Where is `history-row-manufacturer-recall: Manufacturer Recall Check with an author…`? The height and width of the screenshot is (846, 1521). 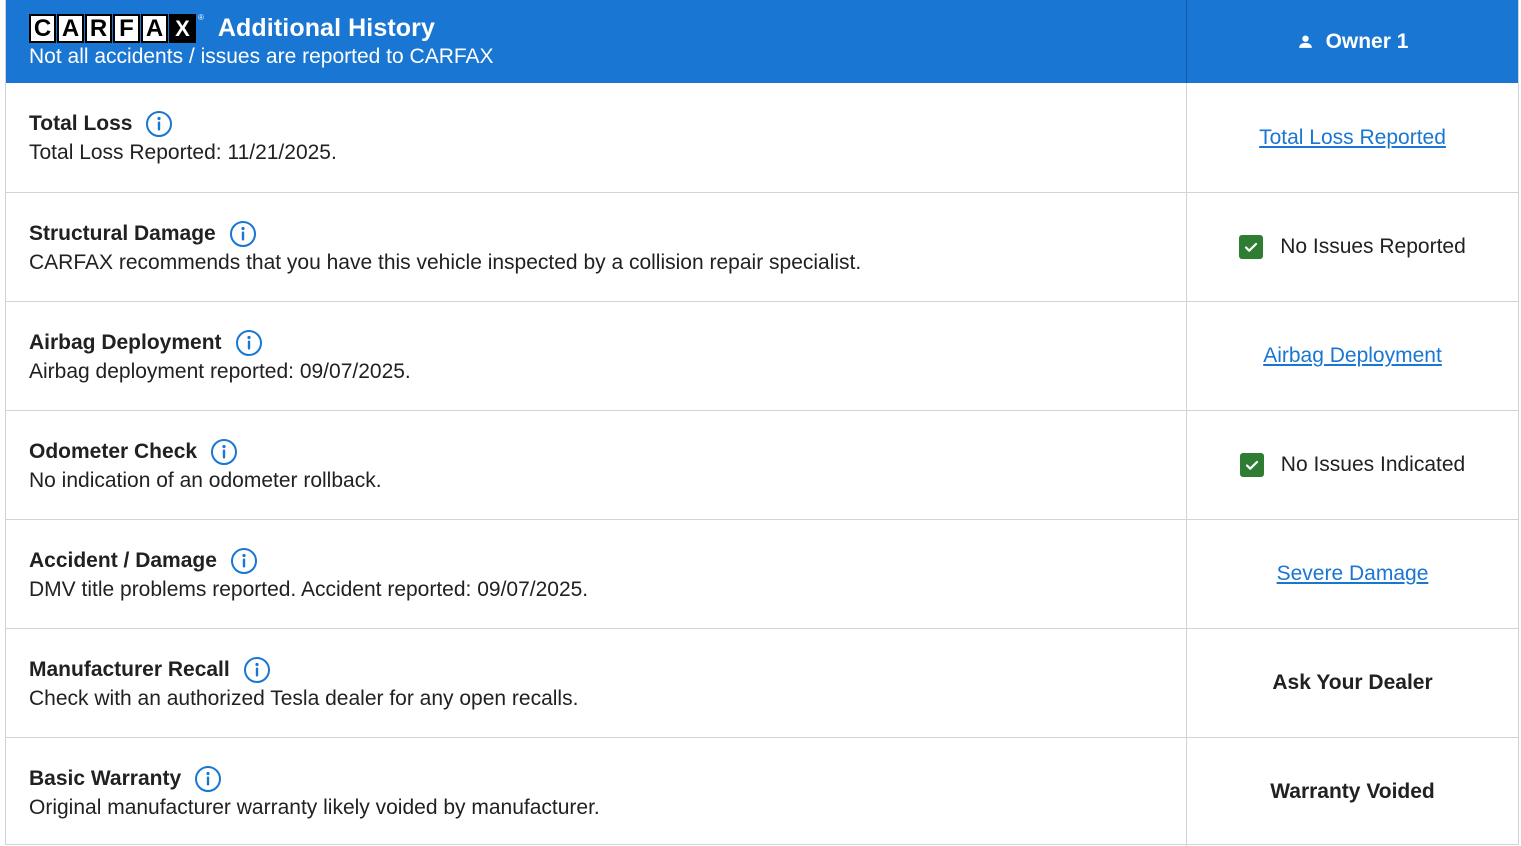
history-row-manufacturer-recall: Manufacturer Recall Check with an author… is located at coordinates (762, 682).